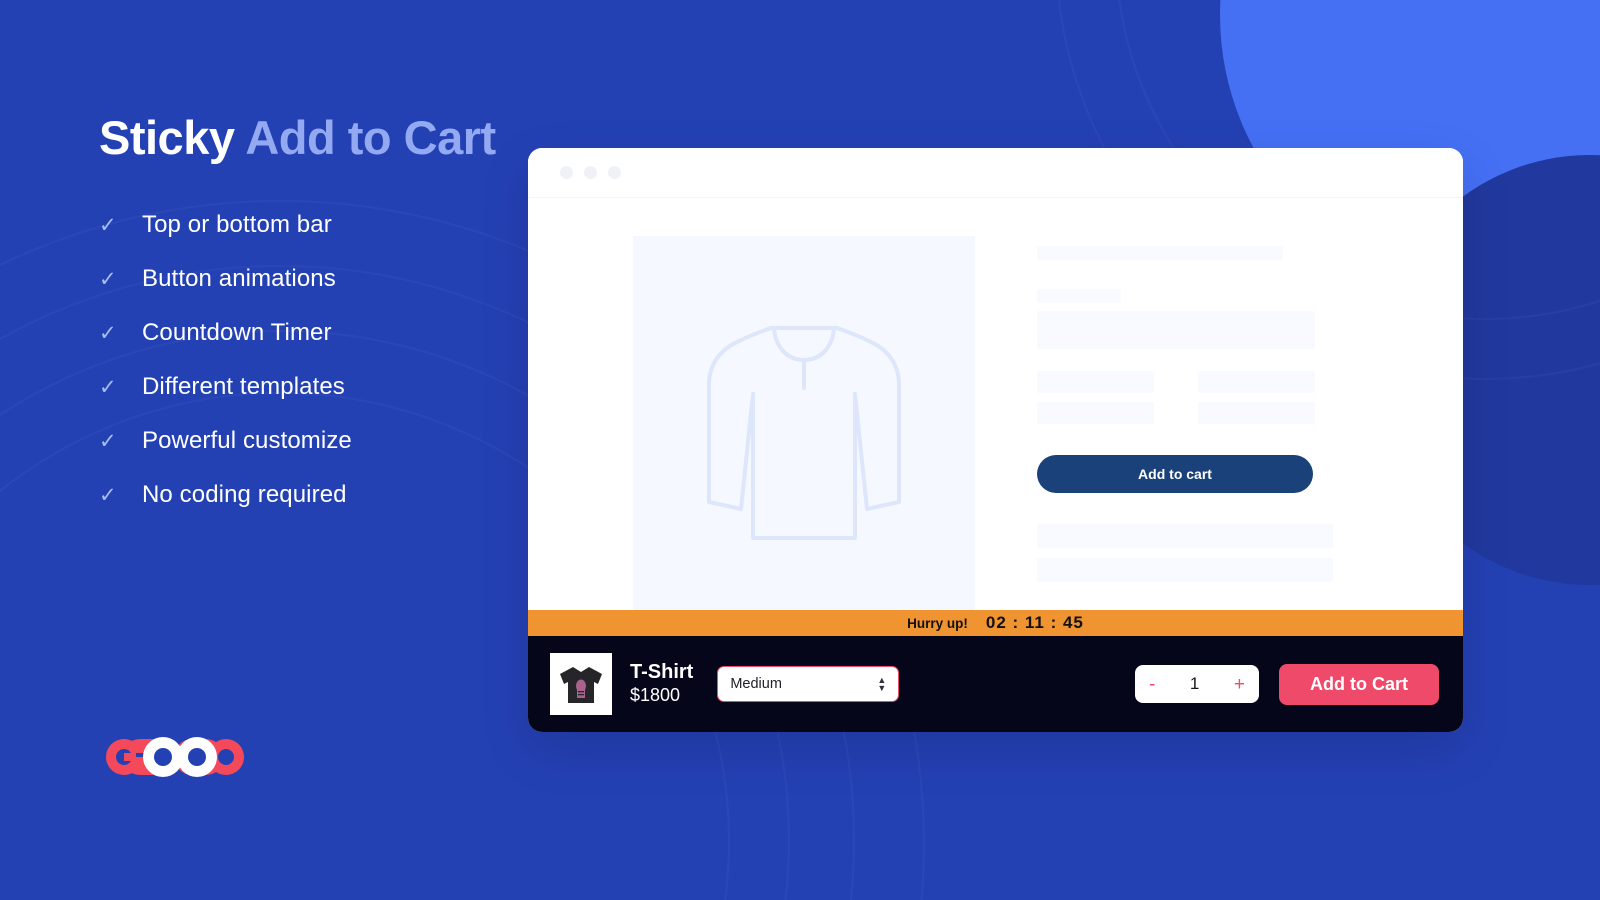 This screenshot has height=900, width=1600. Describe the element at coordinates (1160, 253) in the screenshot. I see `skeleton-product-title` at that location.